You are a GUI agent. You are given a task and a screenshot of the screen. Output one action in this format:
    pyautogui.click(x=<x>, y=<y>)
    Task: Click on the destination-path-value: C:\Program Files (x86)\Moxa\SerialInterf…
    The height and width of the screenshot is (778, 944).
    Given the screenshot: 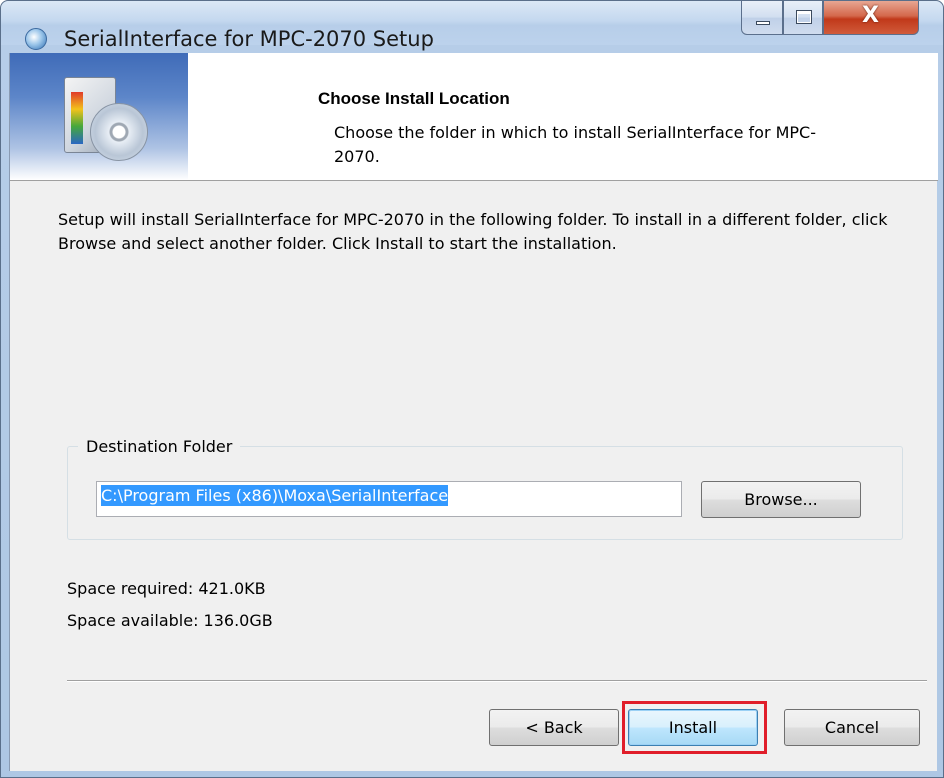 What is the action you would take?
    pyautogui.click(x=275, y=495)
    